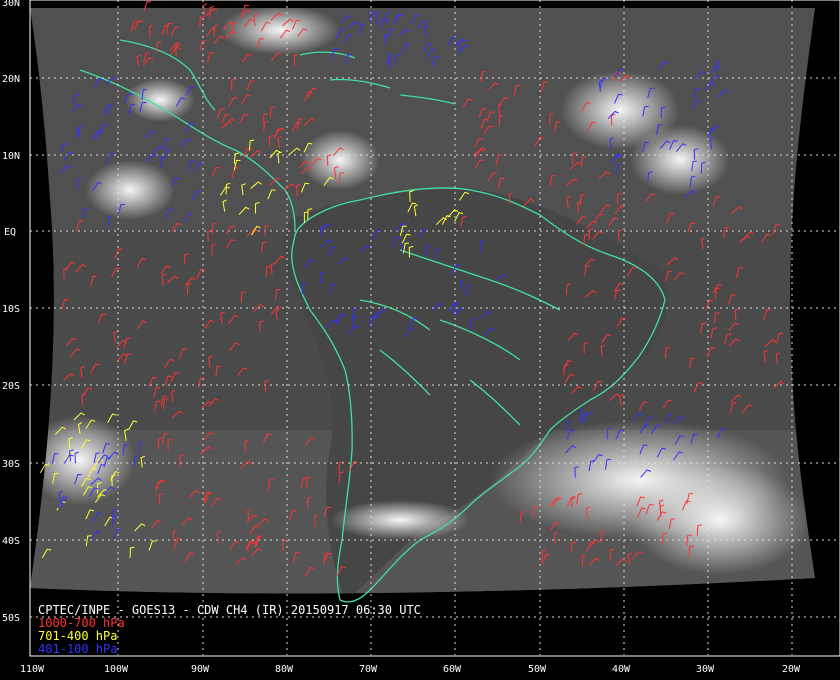 This screenshot has width=840, height=680. What do you see at coordinates (116, 669) in the screenshot?
I see `lon-label: 100W` at bounding box center [116, 669].